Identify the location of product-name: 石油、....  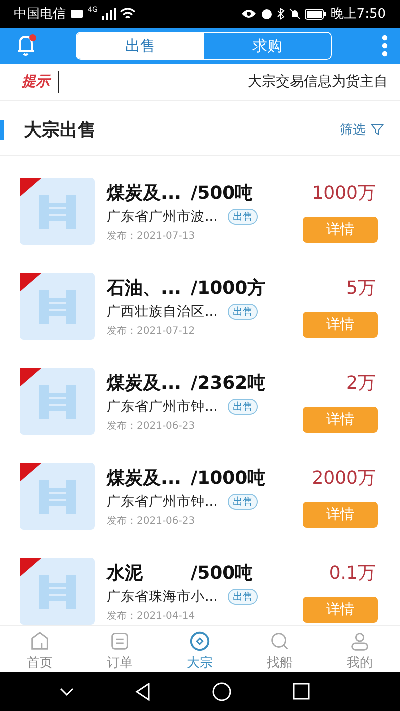
(145, 288).